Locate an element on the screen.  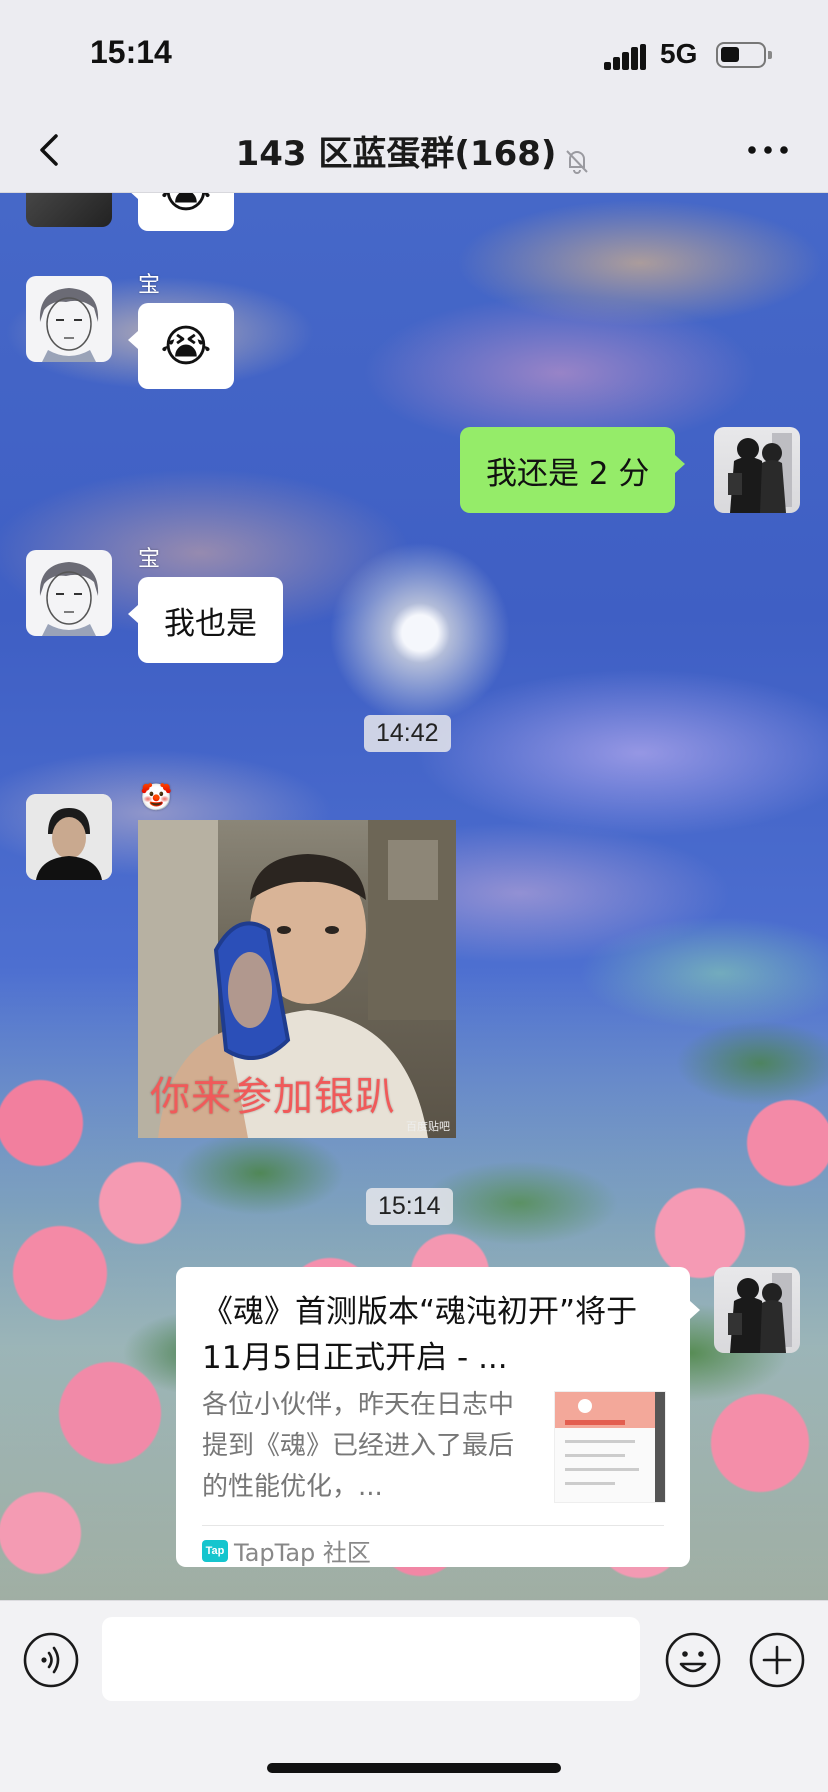
message-text: 我还是 2 分 is located at coordinates (568, 473).